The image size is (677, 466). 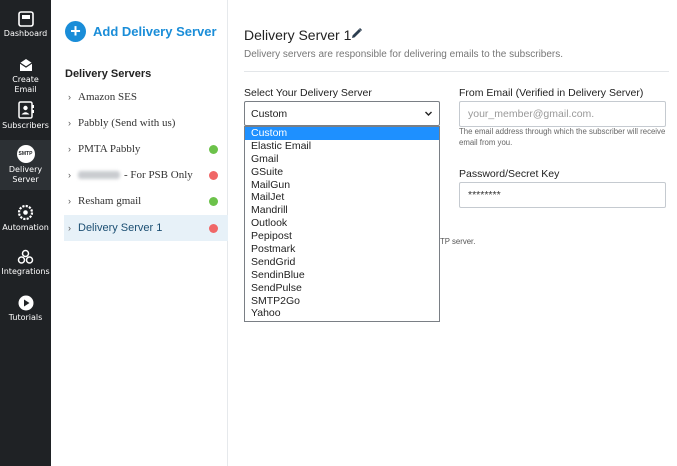 What do you see at coordinates (109, 149) in the screenshot?
I see `server-item-label: PMTA Pabbly` at bounding box center [109, 149].